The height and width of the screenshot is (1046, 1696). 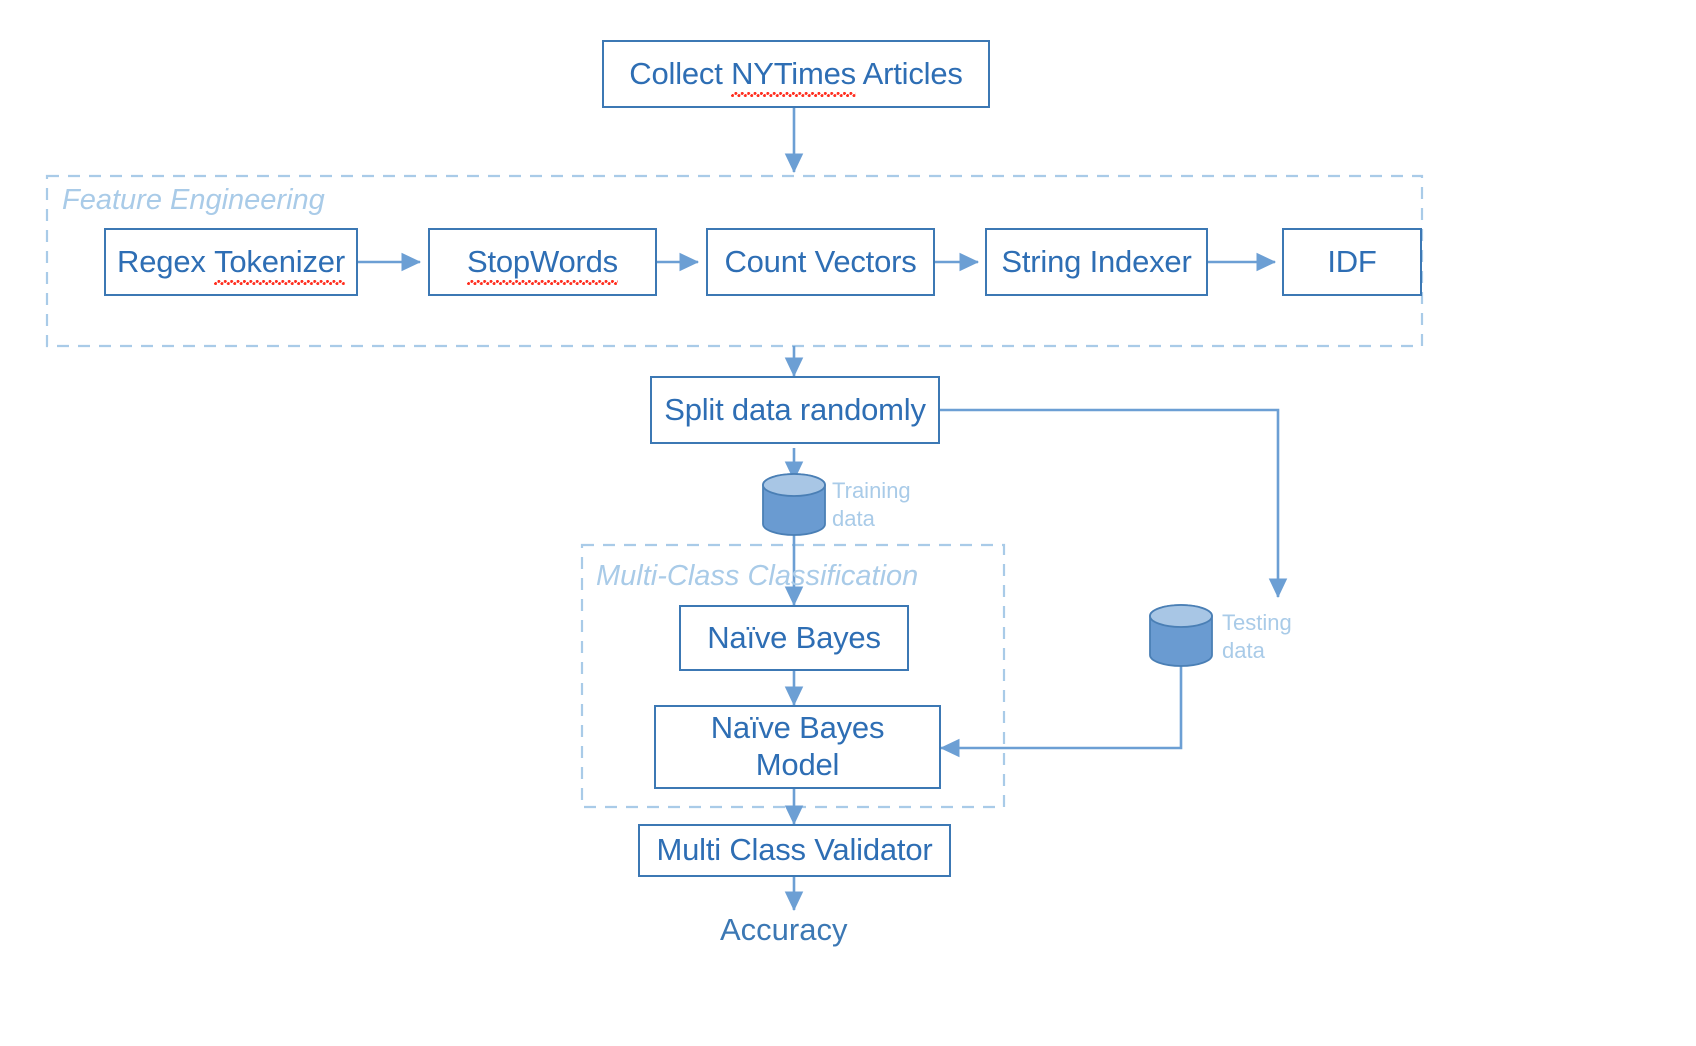 I want to click on regex-prefix-text: Regex, so click(x=166, y=261).